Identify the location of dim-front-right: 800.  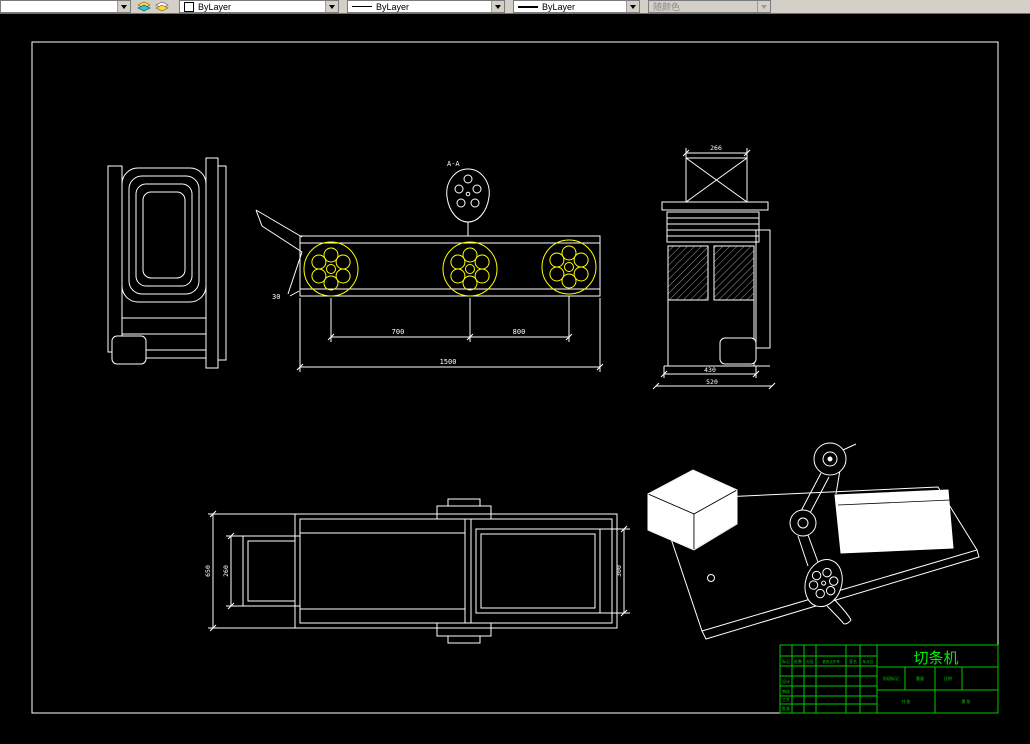
(519, 332).